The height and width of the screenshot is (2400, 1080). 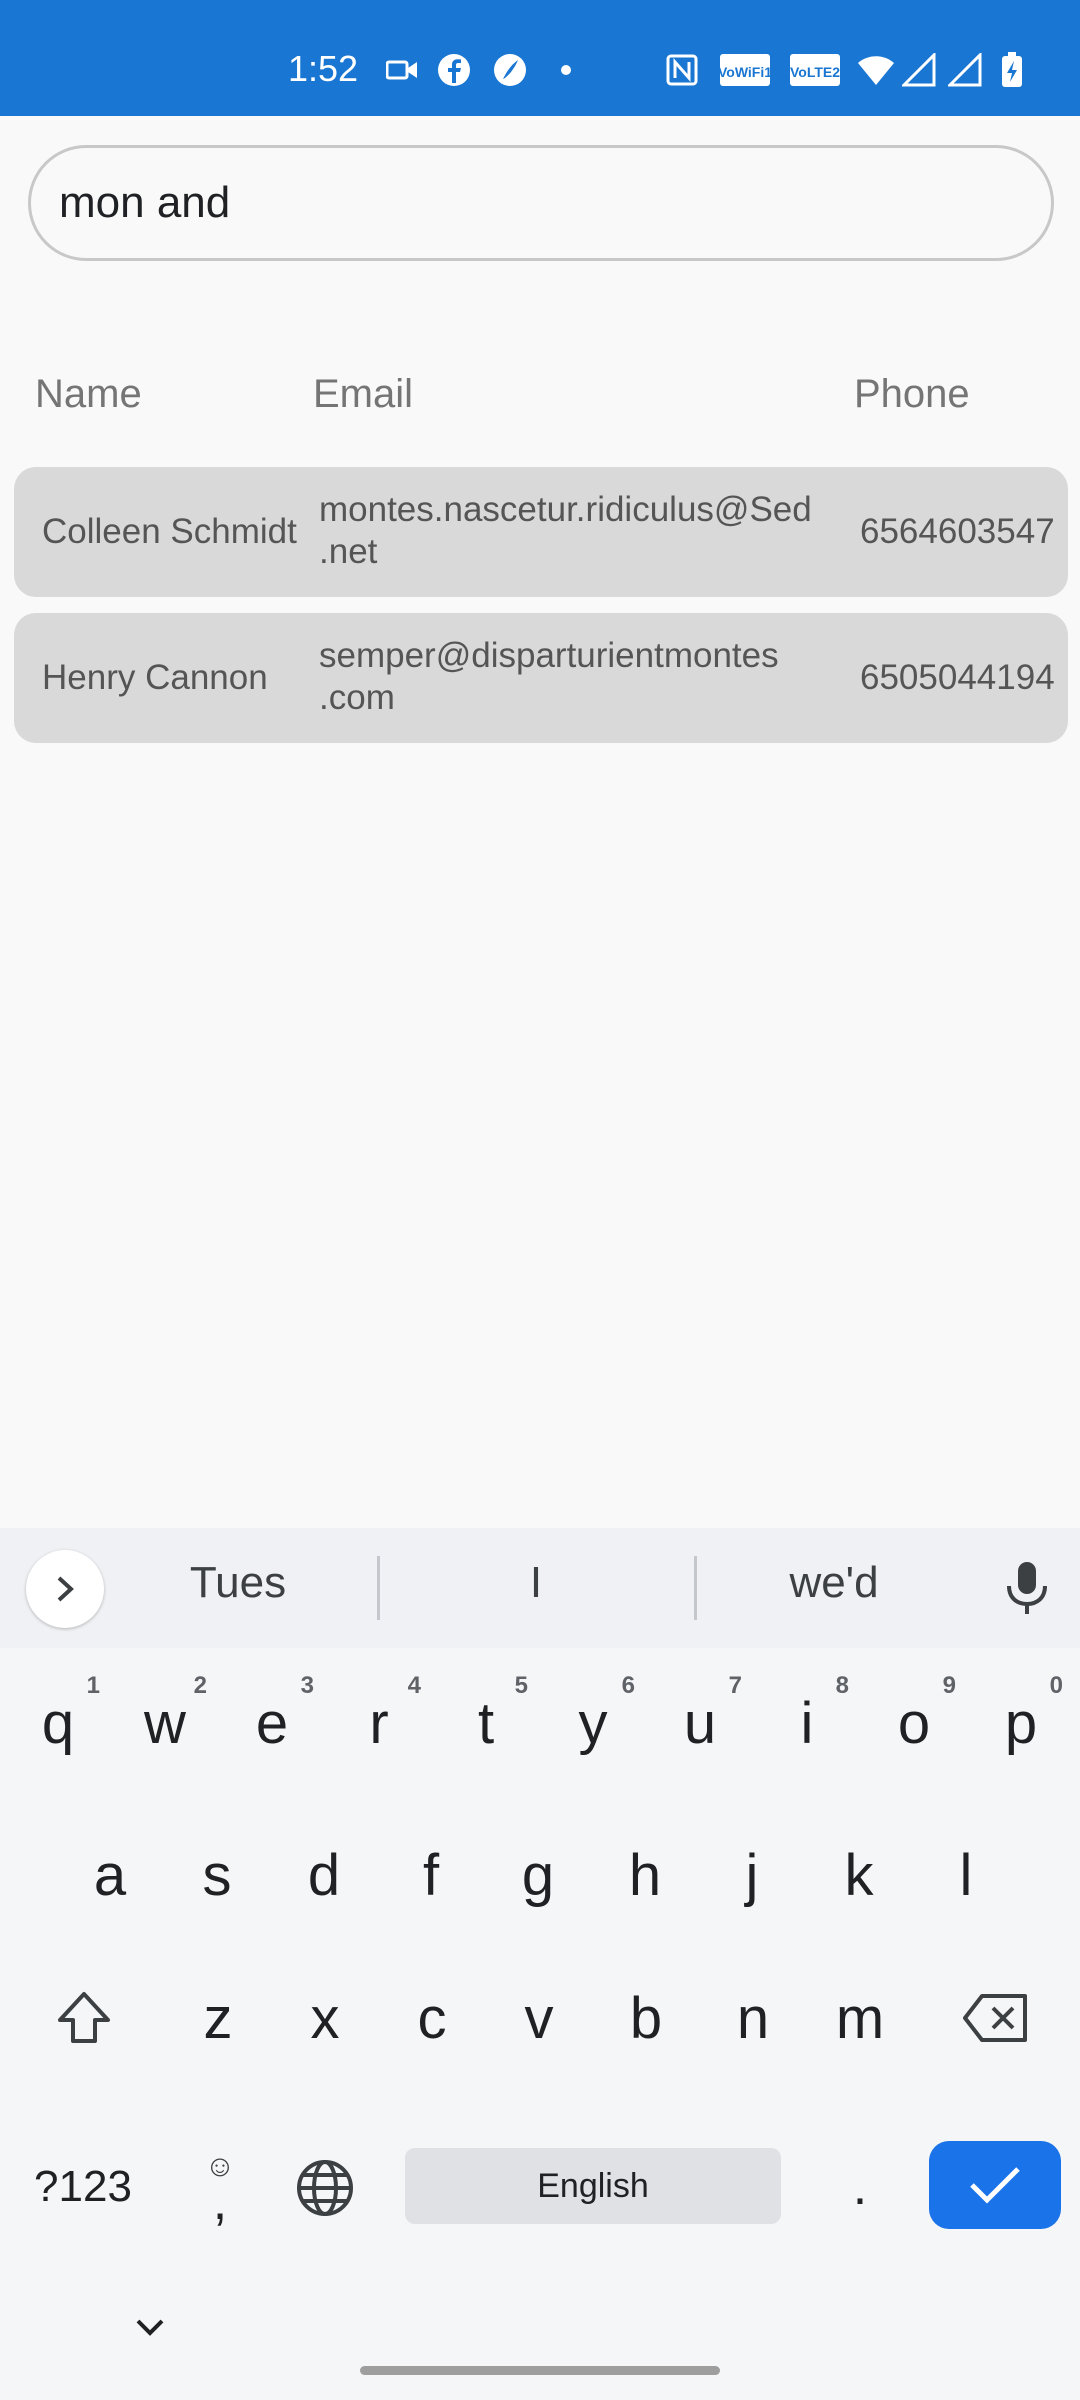 I want to click on comma-label: ,, so click(x=220, y=2202).